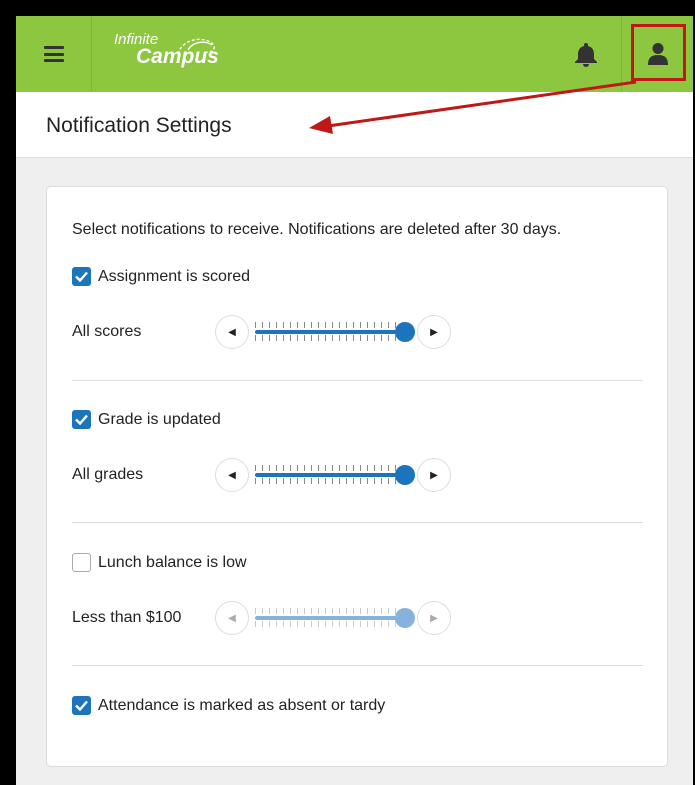  Describe the element at coordinates (108, 474) in the screenshot. I see `slider-label: All grades` at that location.